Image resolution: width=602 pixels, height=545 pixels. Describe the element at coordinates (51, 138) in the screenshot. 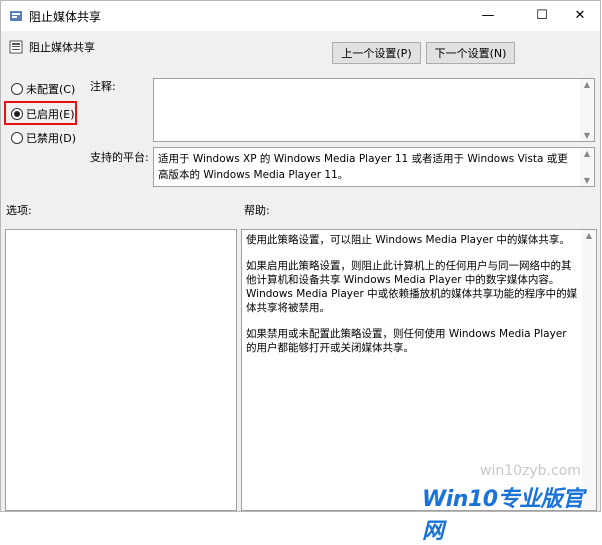

I see `radio-label: 已禁用(D)` at that location.